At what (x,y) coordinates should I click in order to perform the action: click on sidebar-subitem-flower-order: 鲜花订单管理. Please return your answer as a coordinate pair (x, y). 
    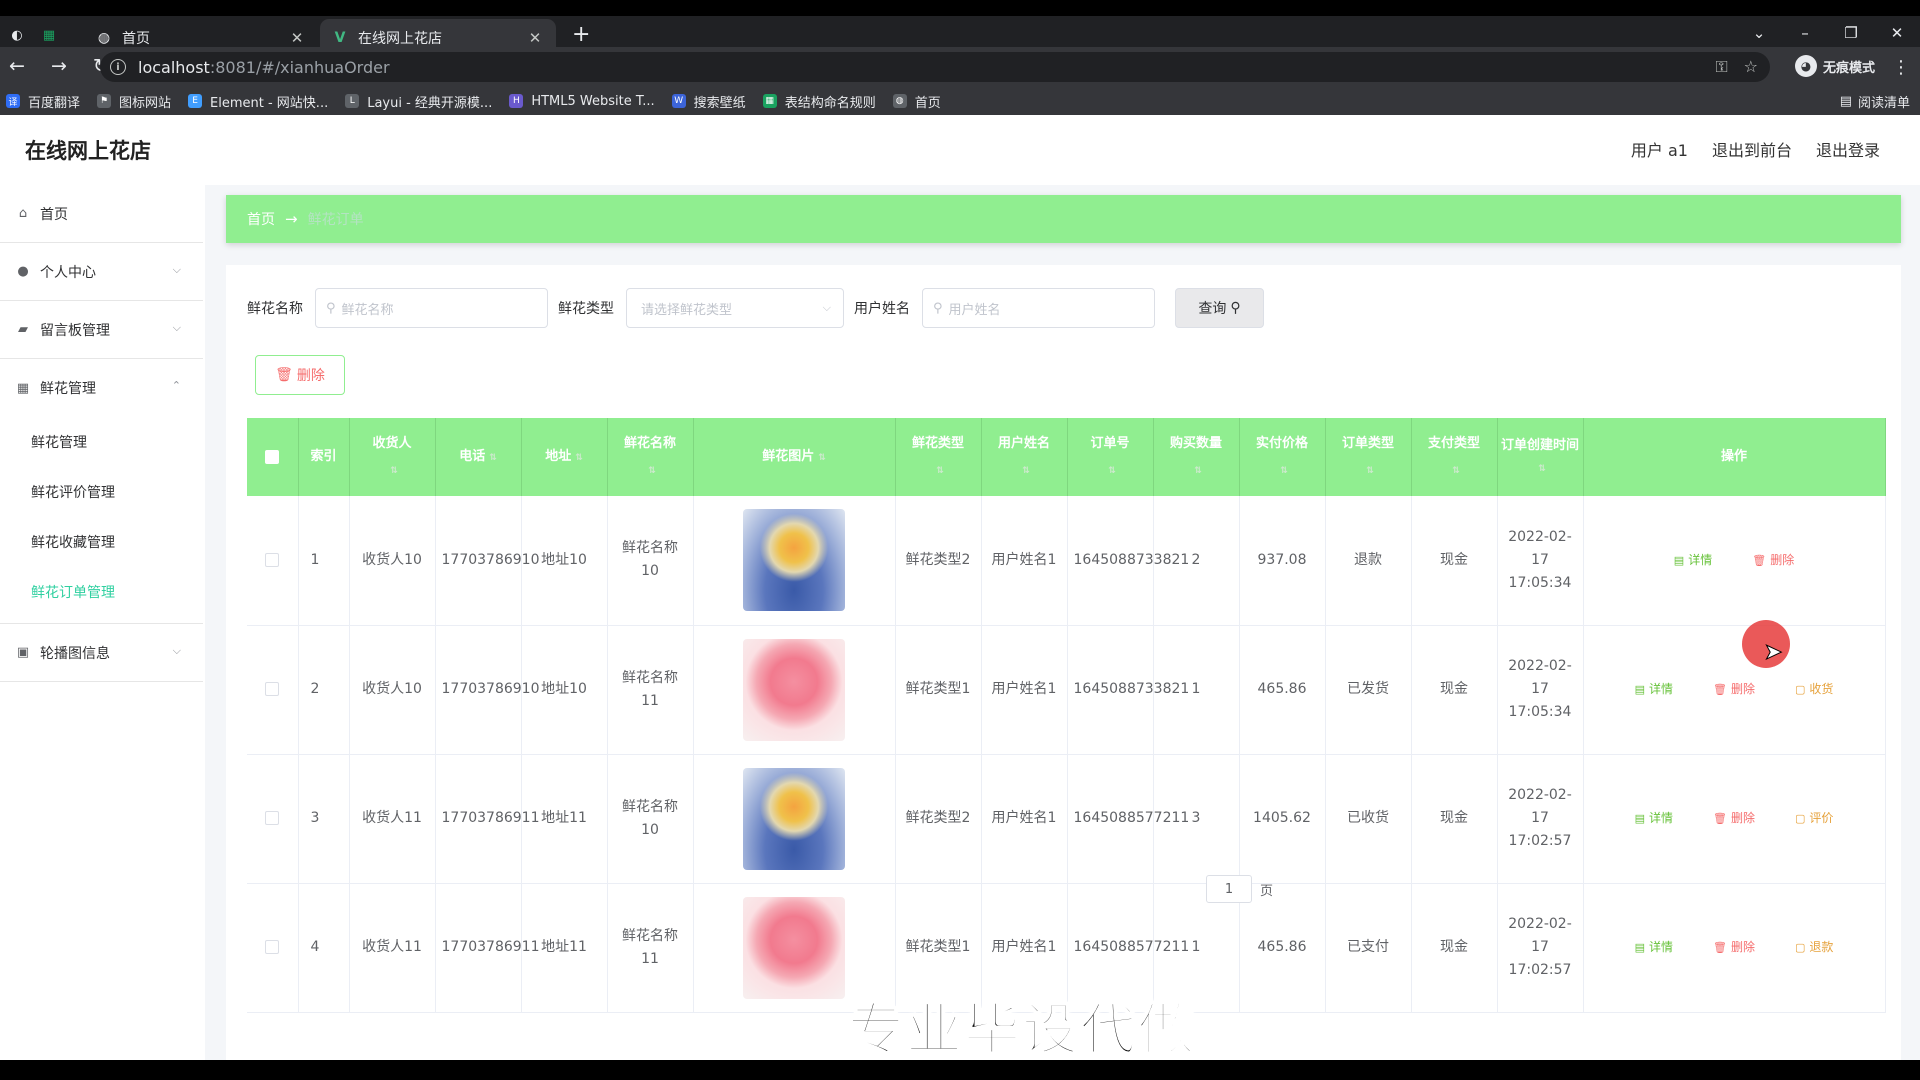
    Looking at the image, I should click on (101, 592).